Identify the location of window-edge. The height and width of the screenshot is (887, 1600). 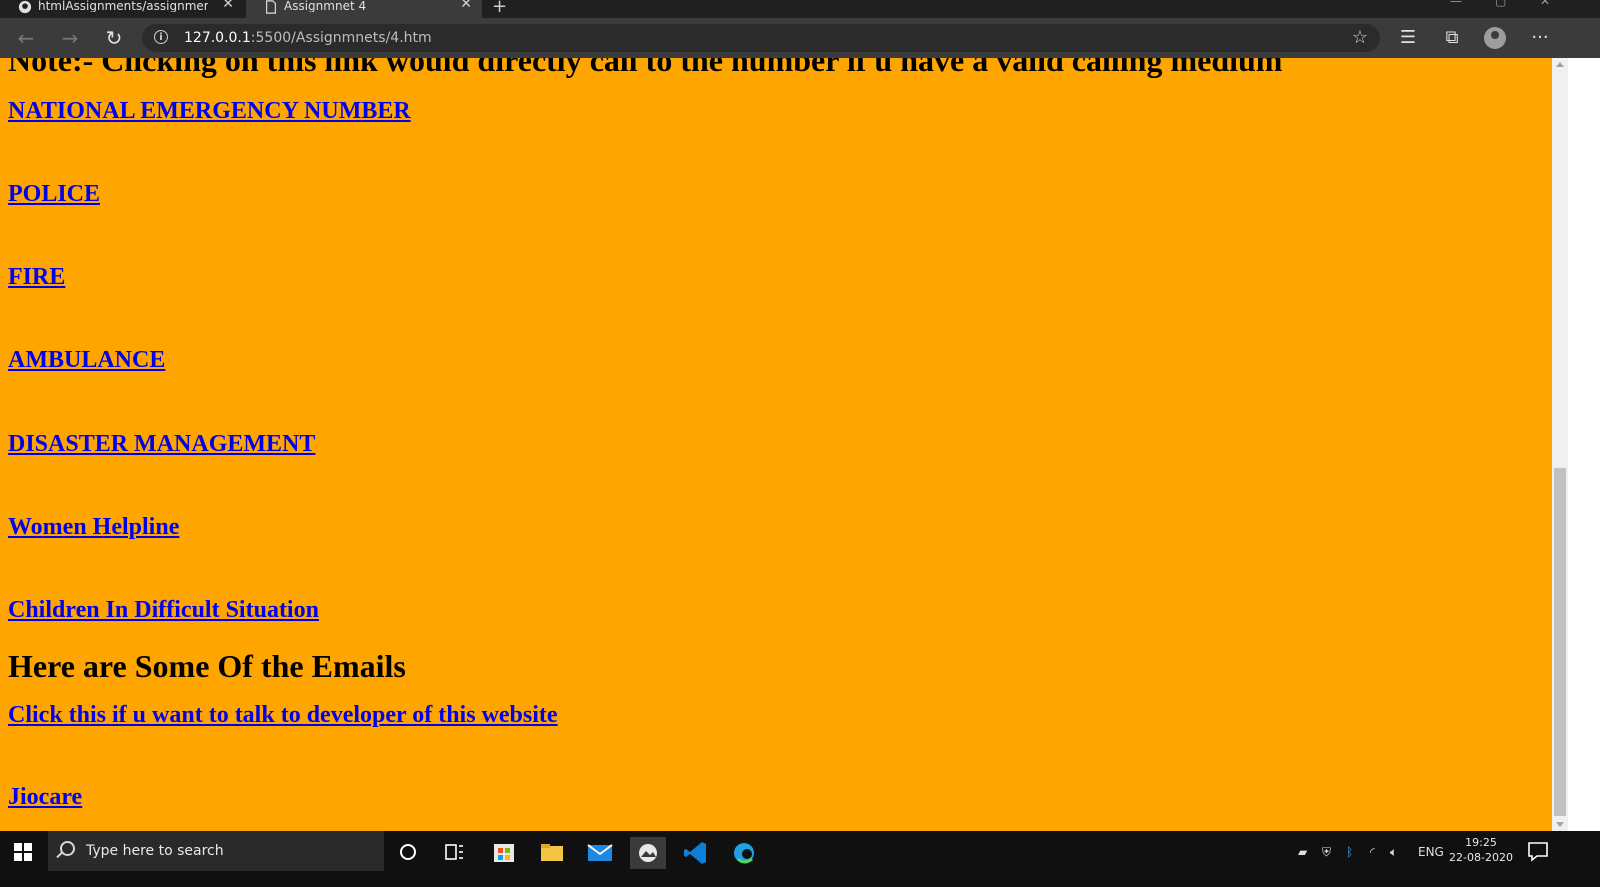
(1584, 444).